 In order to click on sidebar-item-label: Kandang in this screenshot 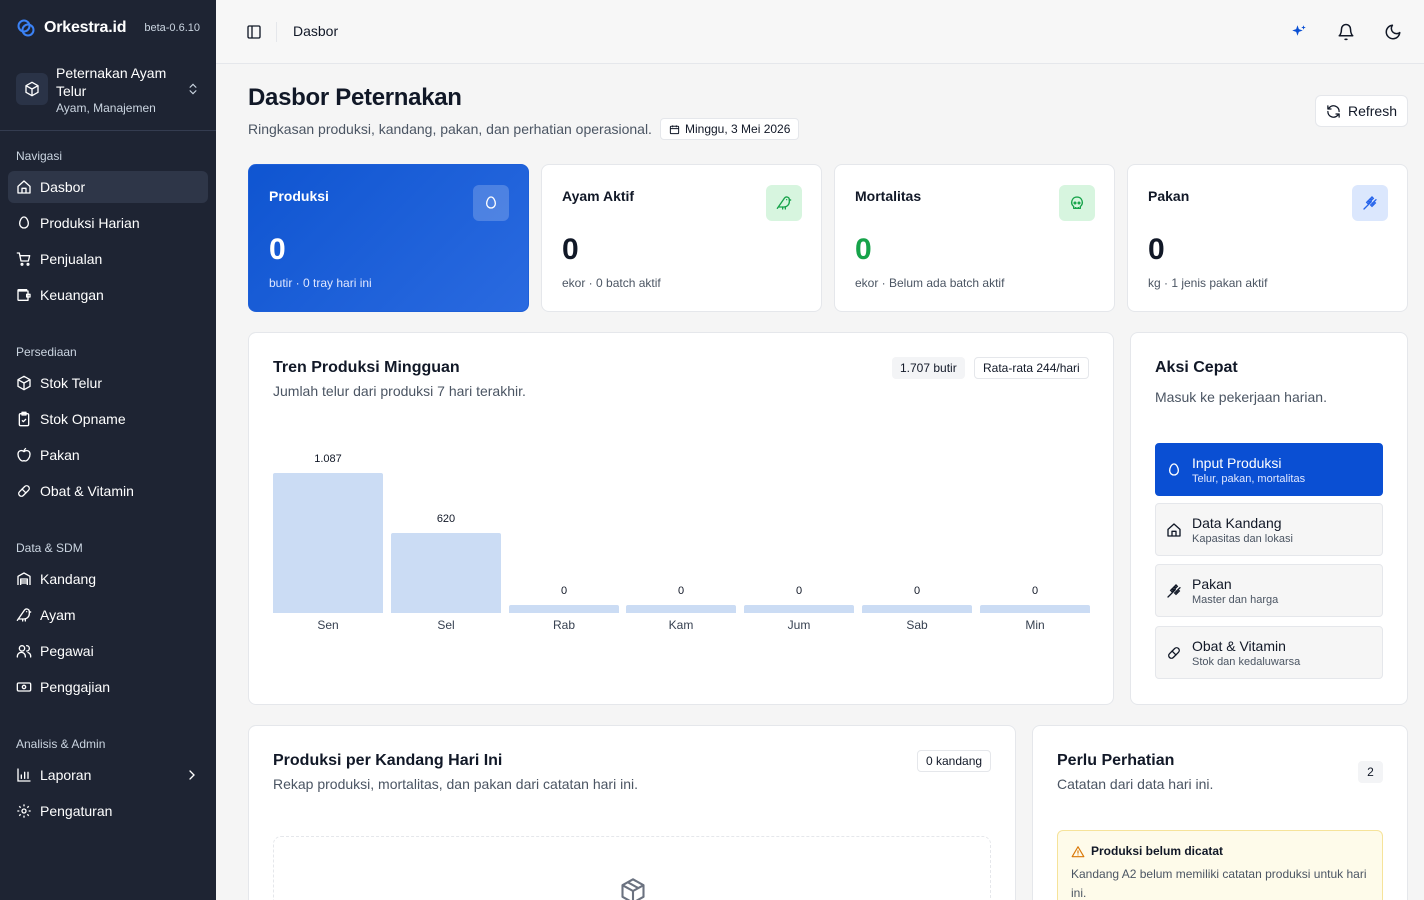, I will do `click(68, 579)`.